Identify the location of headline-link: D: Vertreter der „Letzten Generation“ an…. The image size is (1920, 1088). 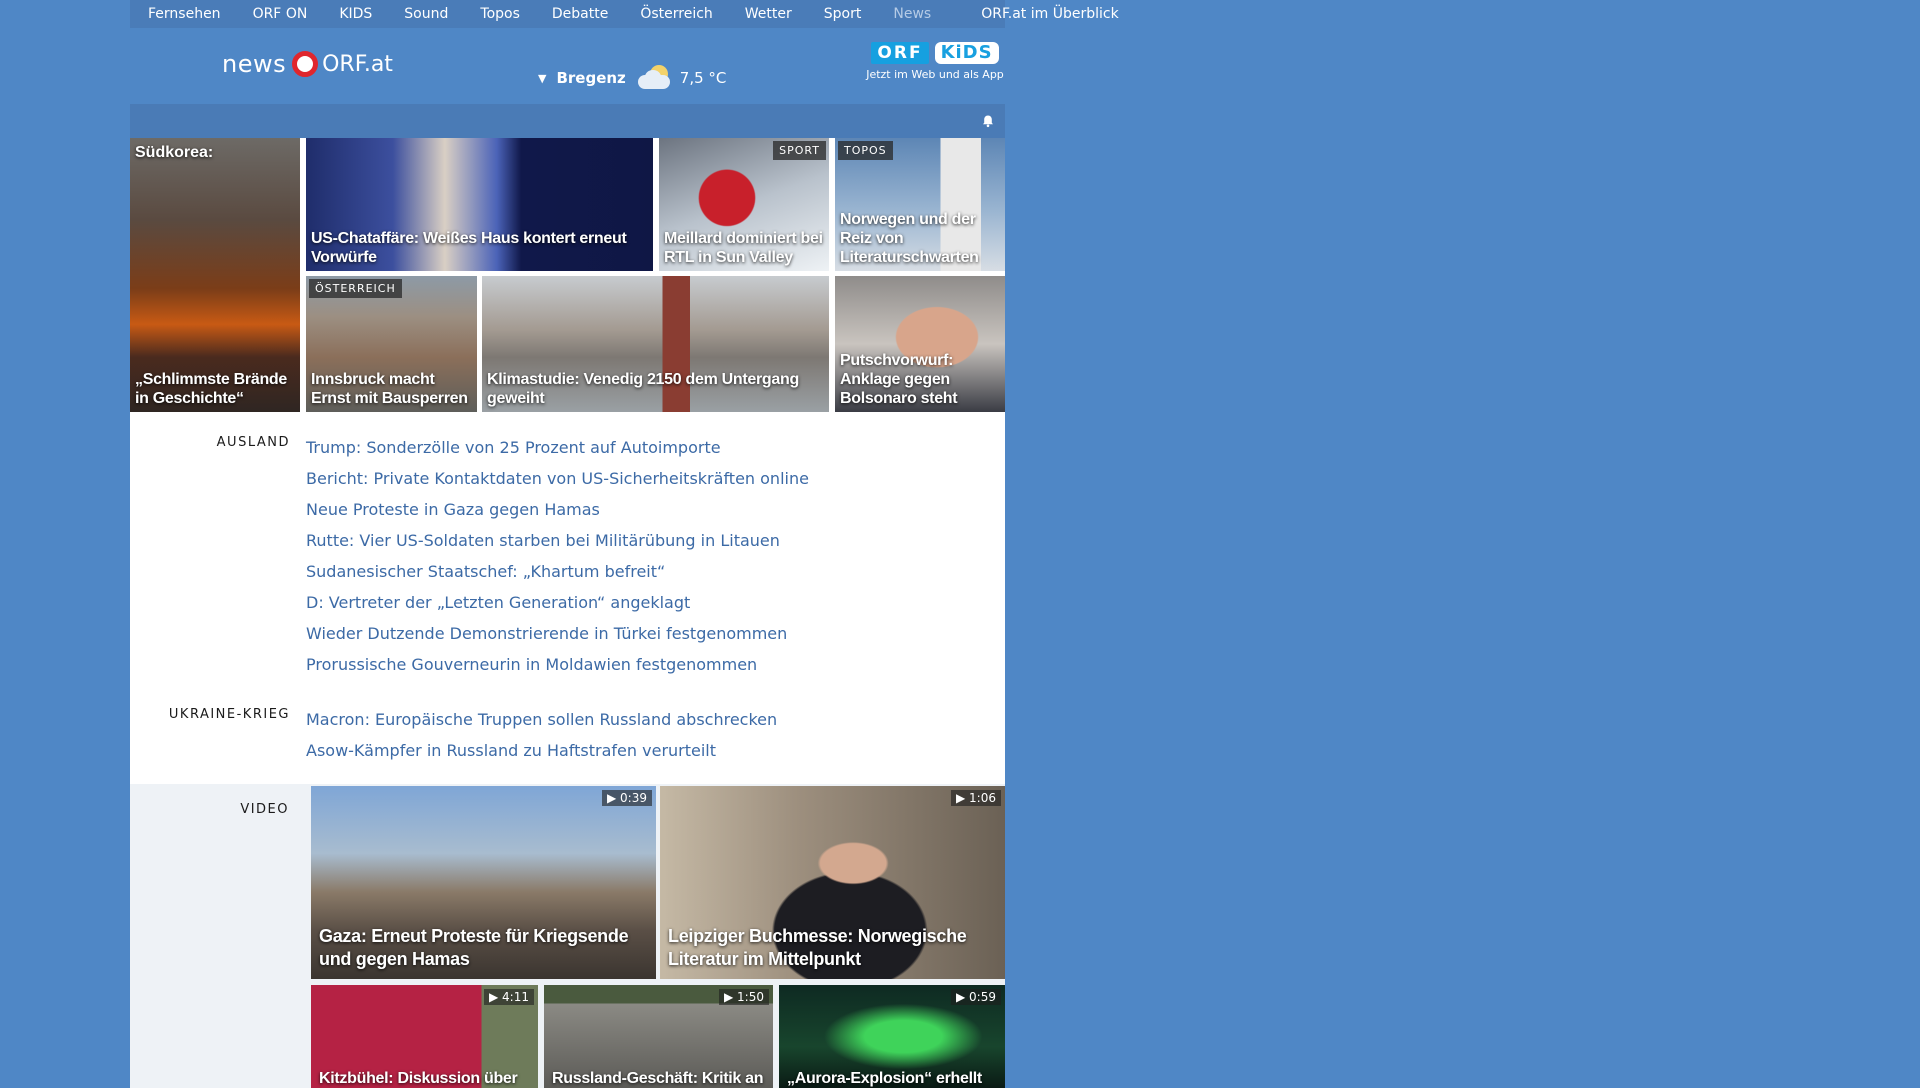
(557, 602).